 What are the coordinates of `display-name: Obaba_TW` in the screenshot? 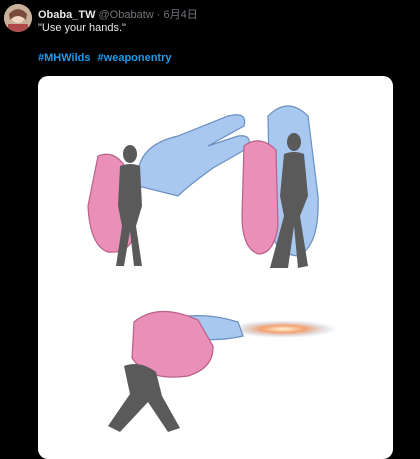 It's located at (66, 15).